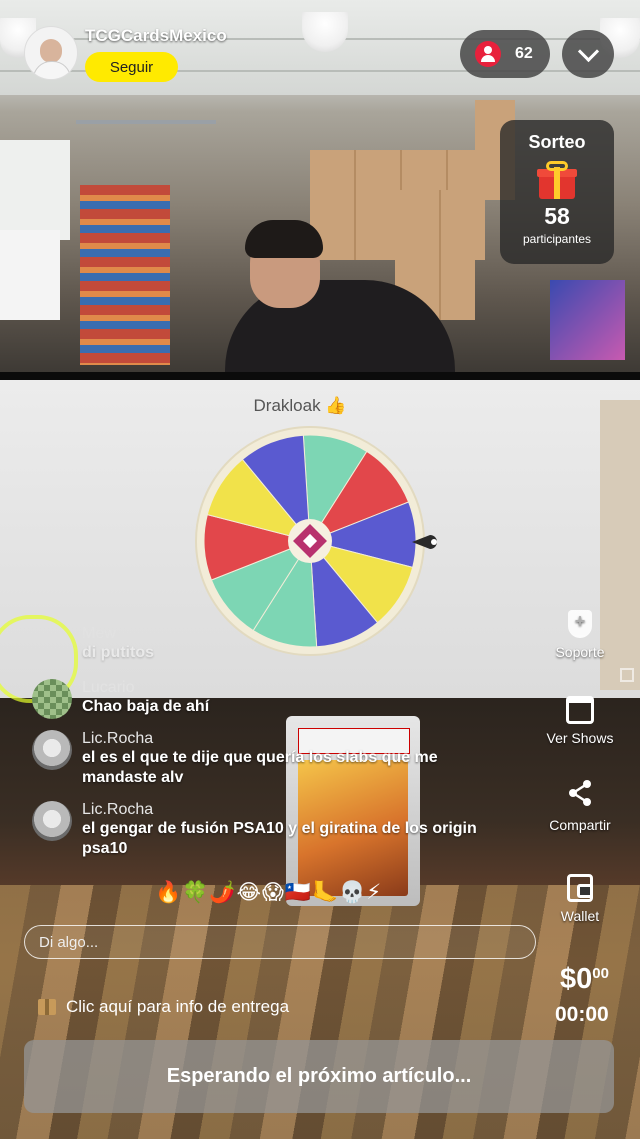  What do you see at coordinates (580, 738) in the screenshot?
I see `shows-label: Ver Shows` at bounding box center [580, 738].